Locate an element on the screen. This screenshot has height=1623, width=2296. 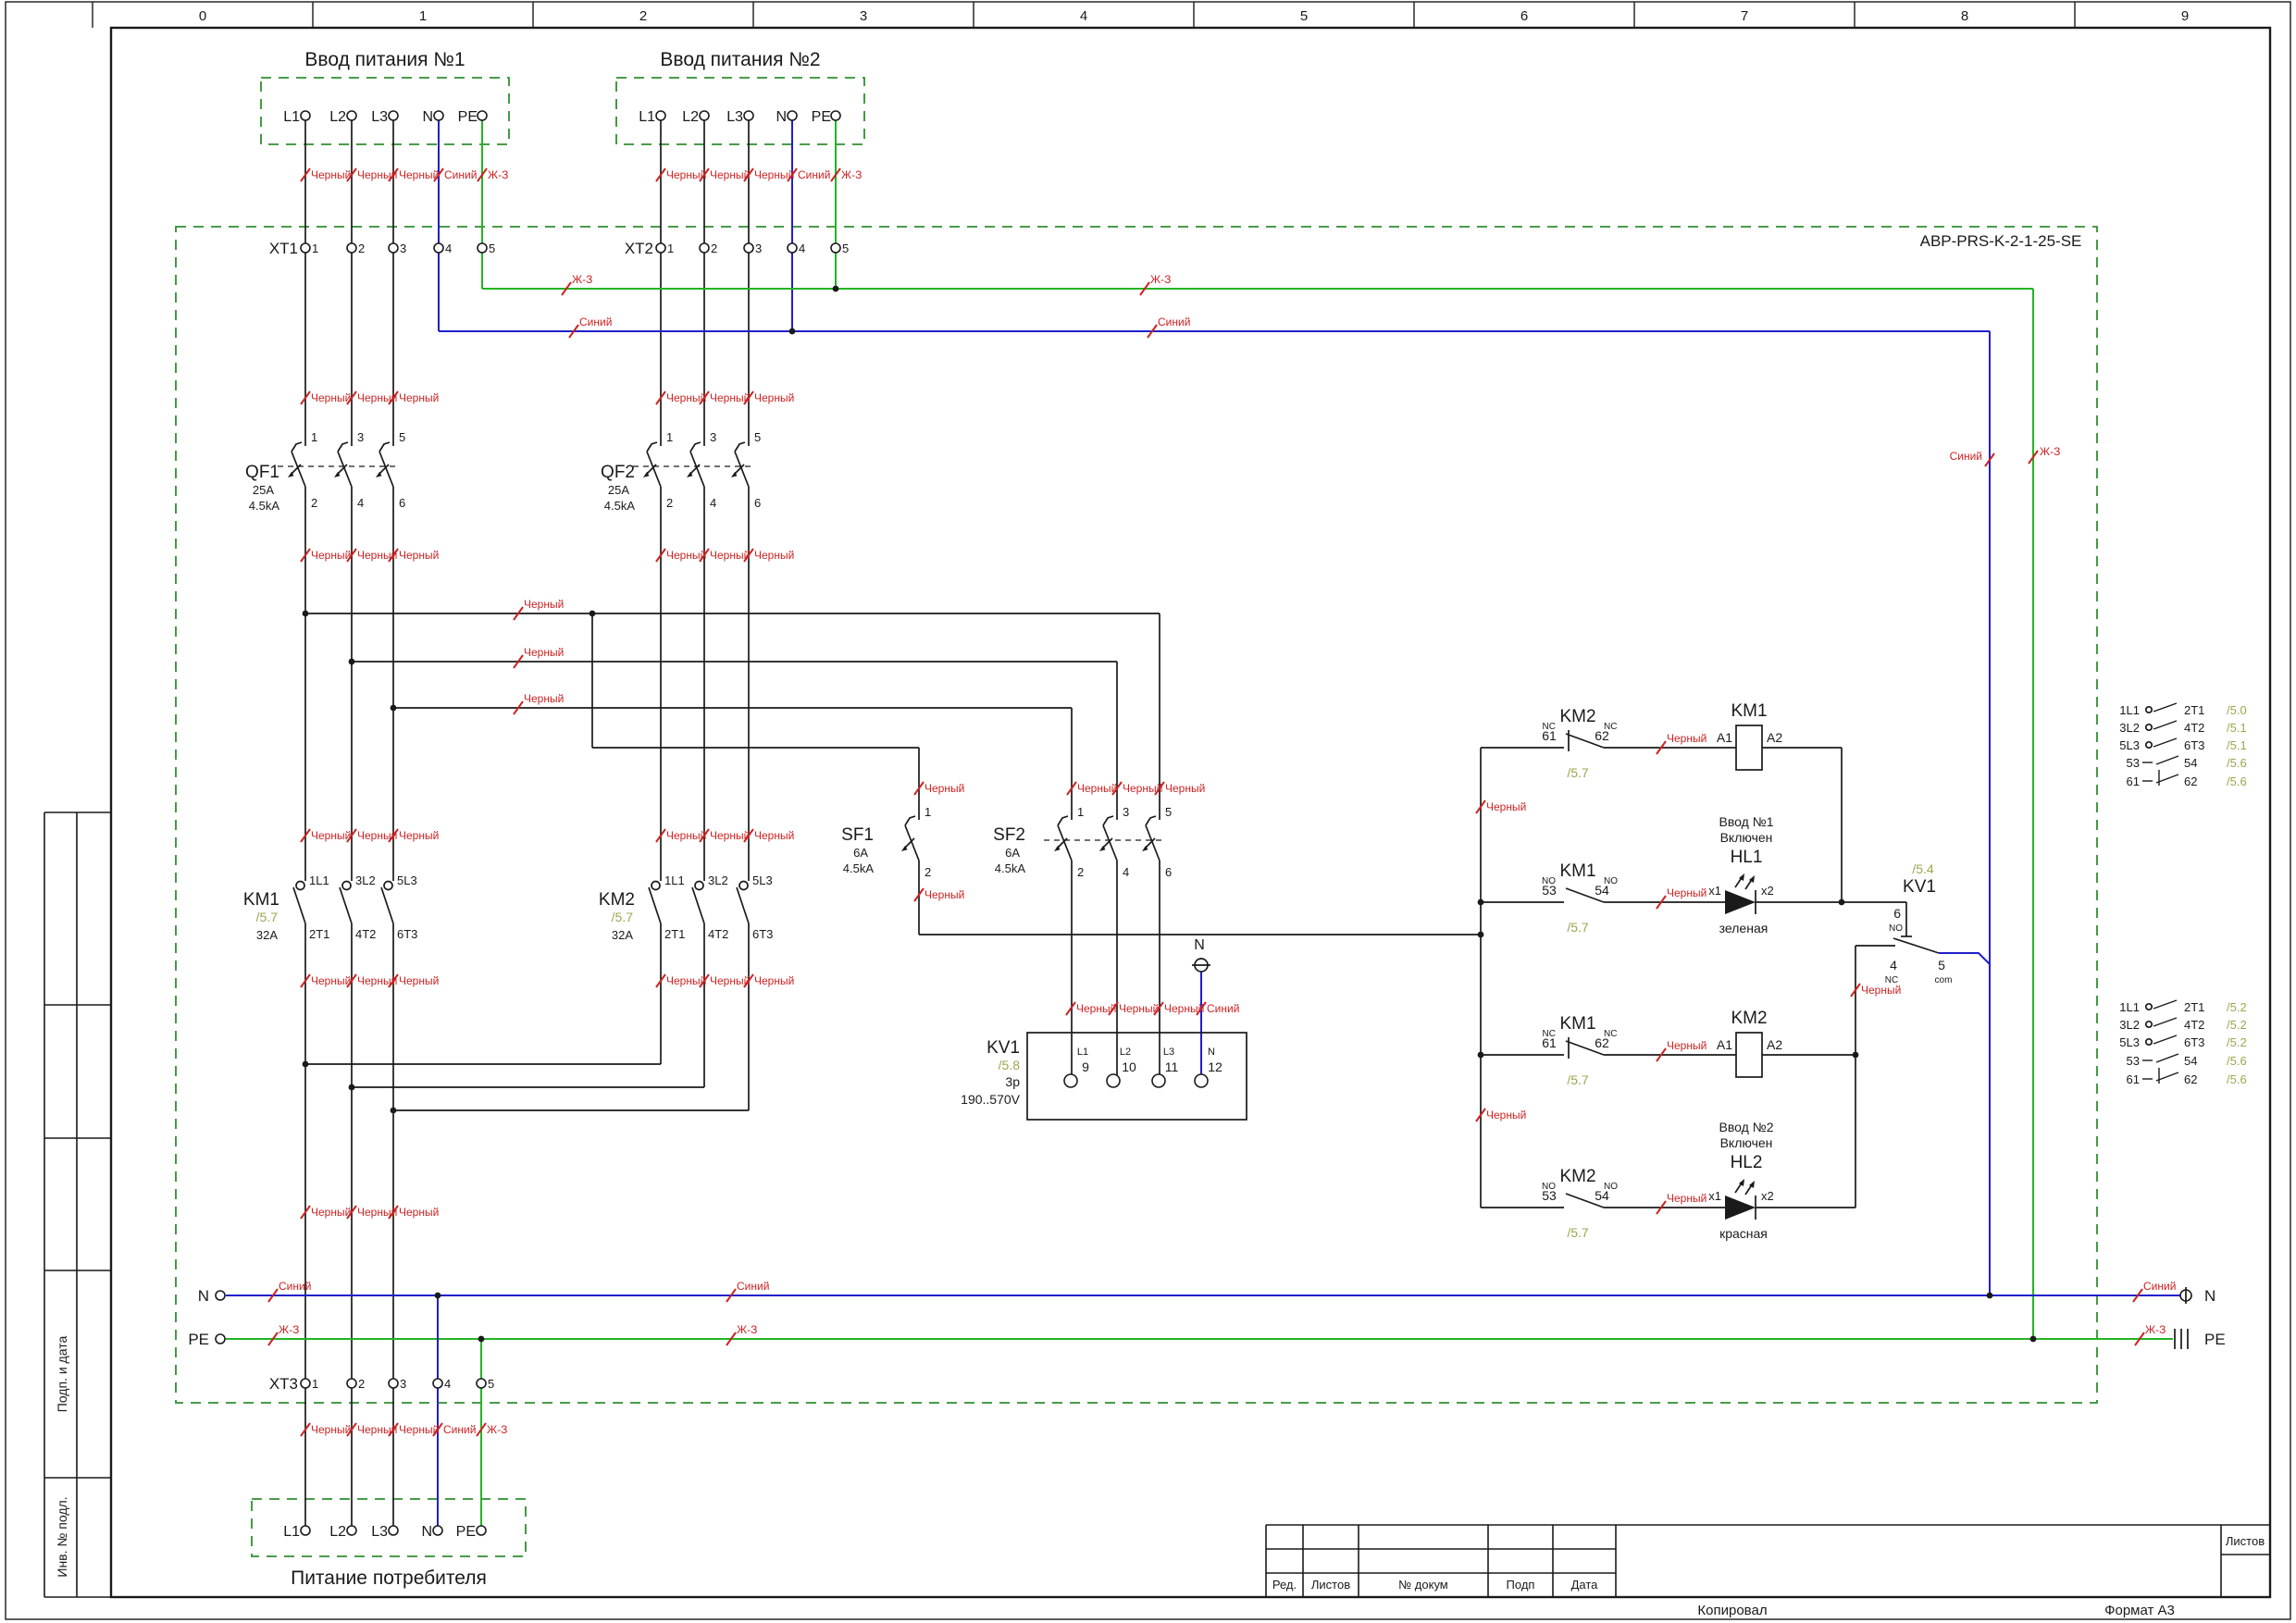
xt3-n4: 4 is located at coordinates (448, 1384).